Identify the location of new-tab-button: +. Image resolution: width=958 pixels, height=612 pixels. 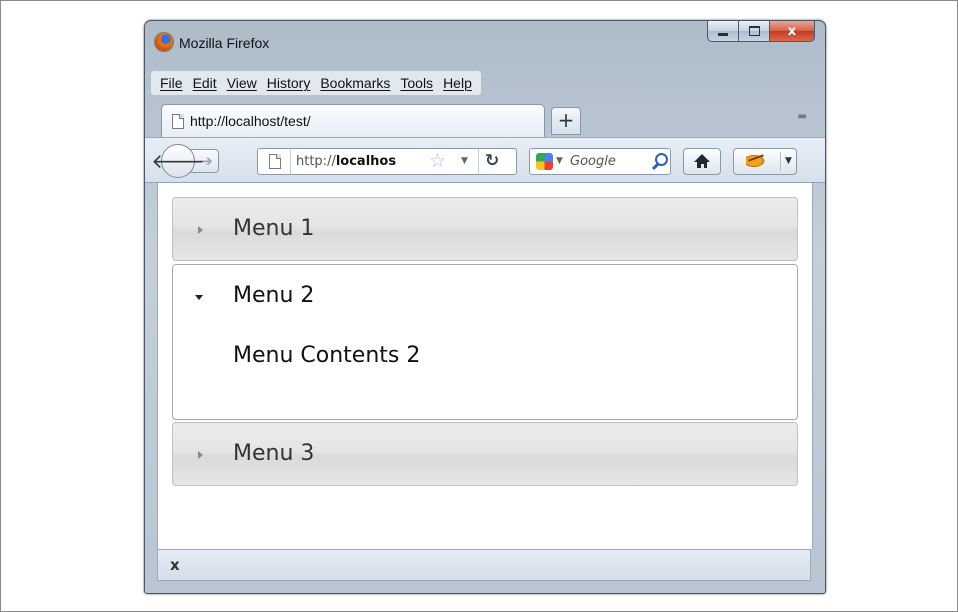
(566, 121).